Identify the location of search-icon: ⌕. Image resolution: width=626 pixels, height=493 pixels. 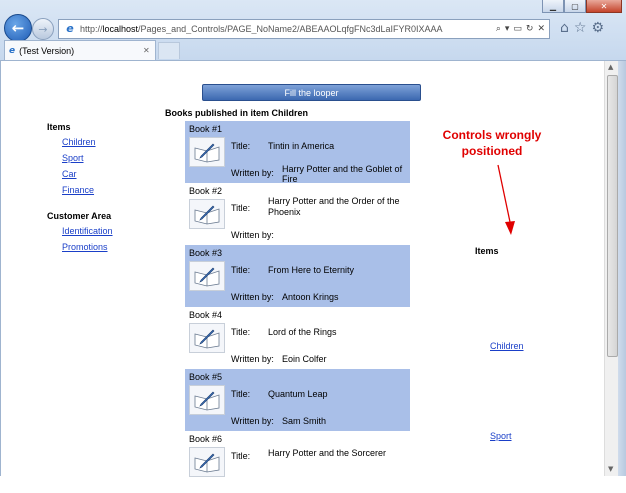
(498, 29).